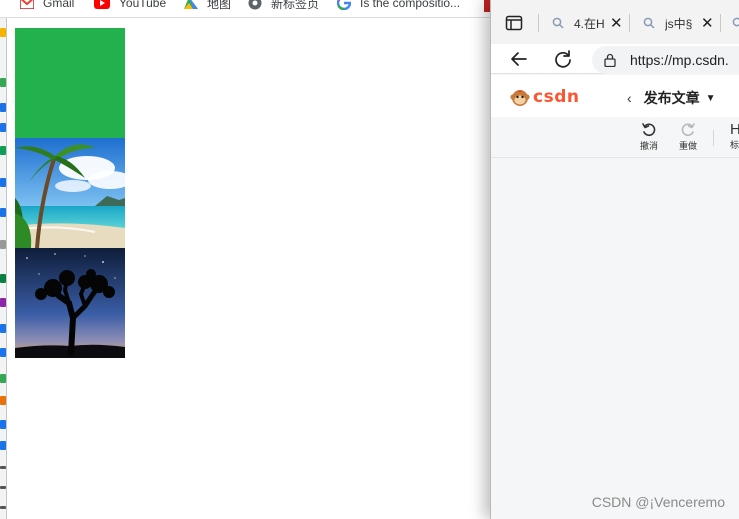  What do you see at coordinates (520, 98) in the screenshot?
I see `csdn-mascot-icon` at bounding box center [520, 98].